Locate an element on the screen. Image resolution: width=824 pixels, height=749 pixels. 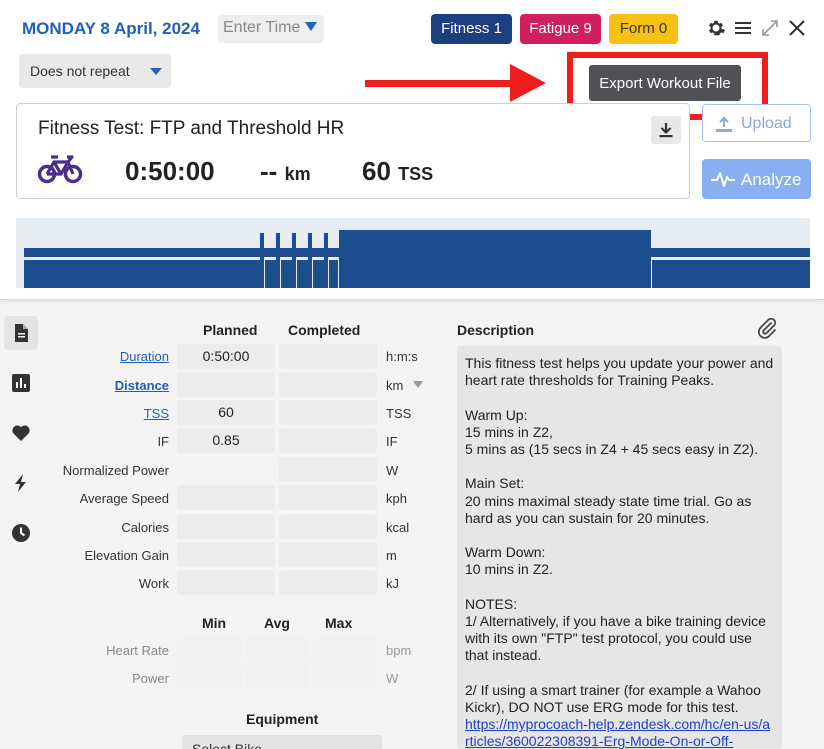
speed-planned-input is located at coordinates (226, 497).